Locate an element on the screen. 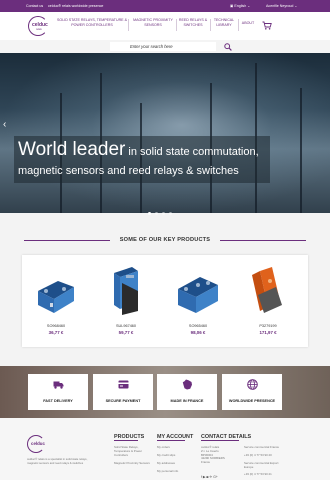  logo-subtext: relais is located at coordinates (39, 29).